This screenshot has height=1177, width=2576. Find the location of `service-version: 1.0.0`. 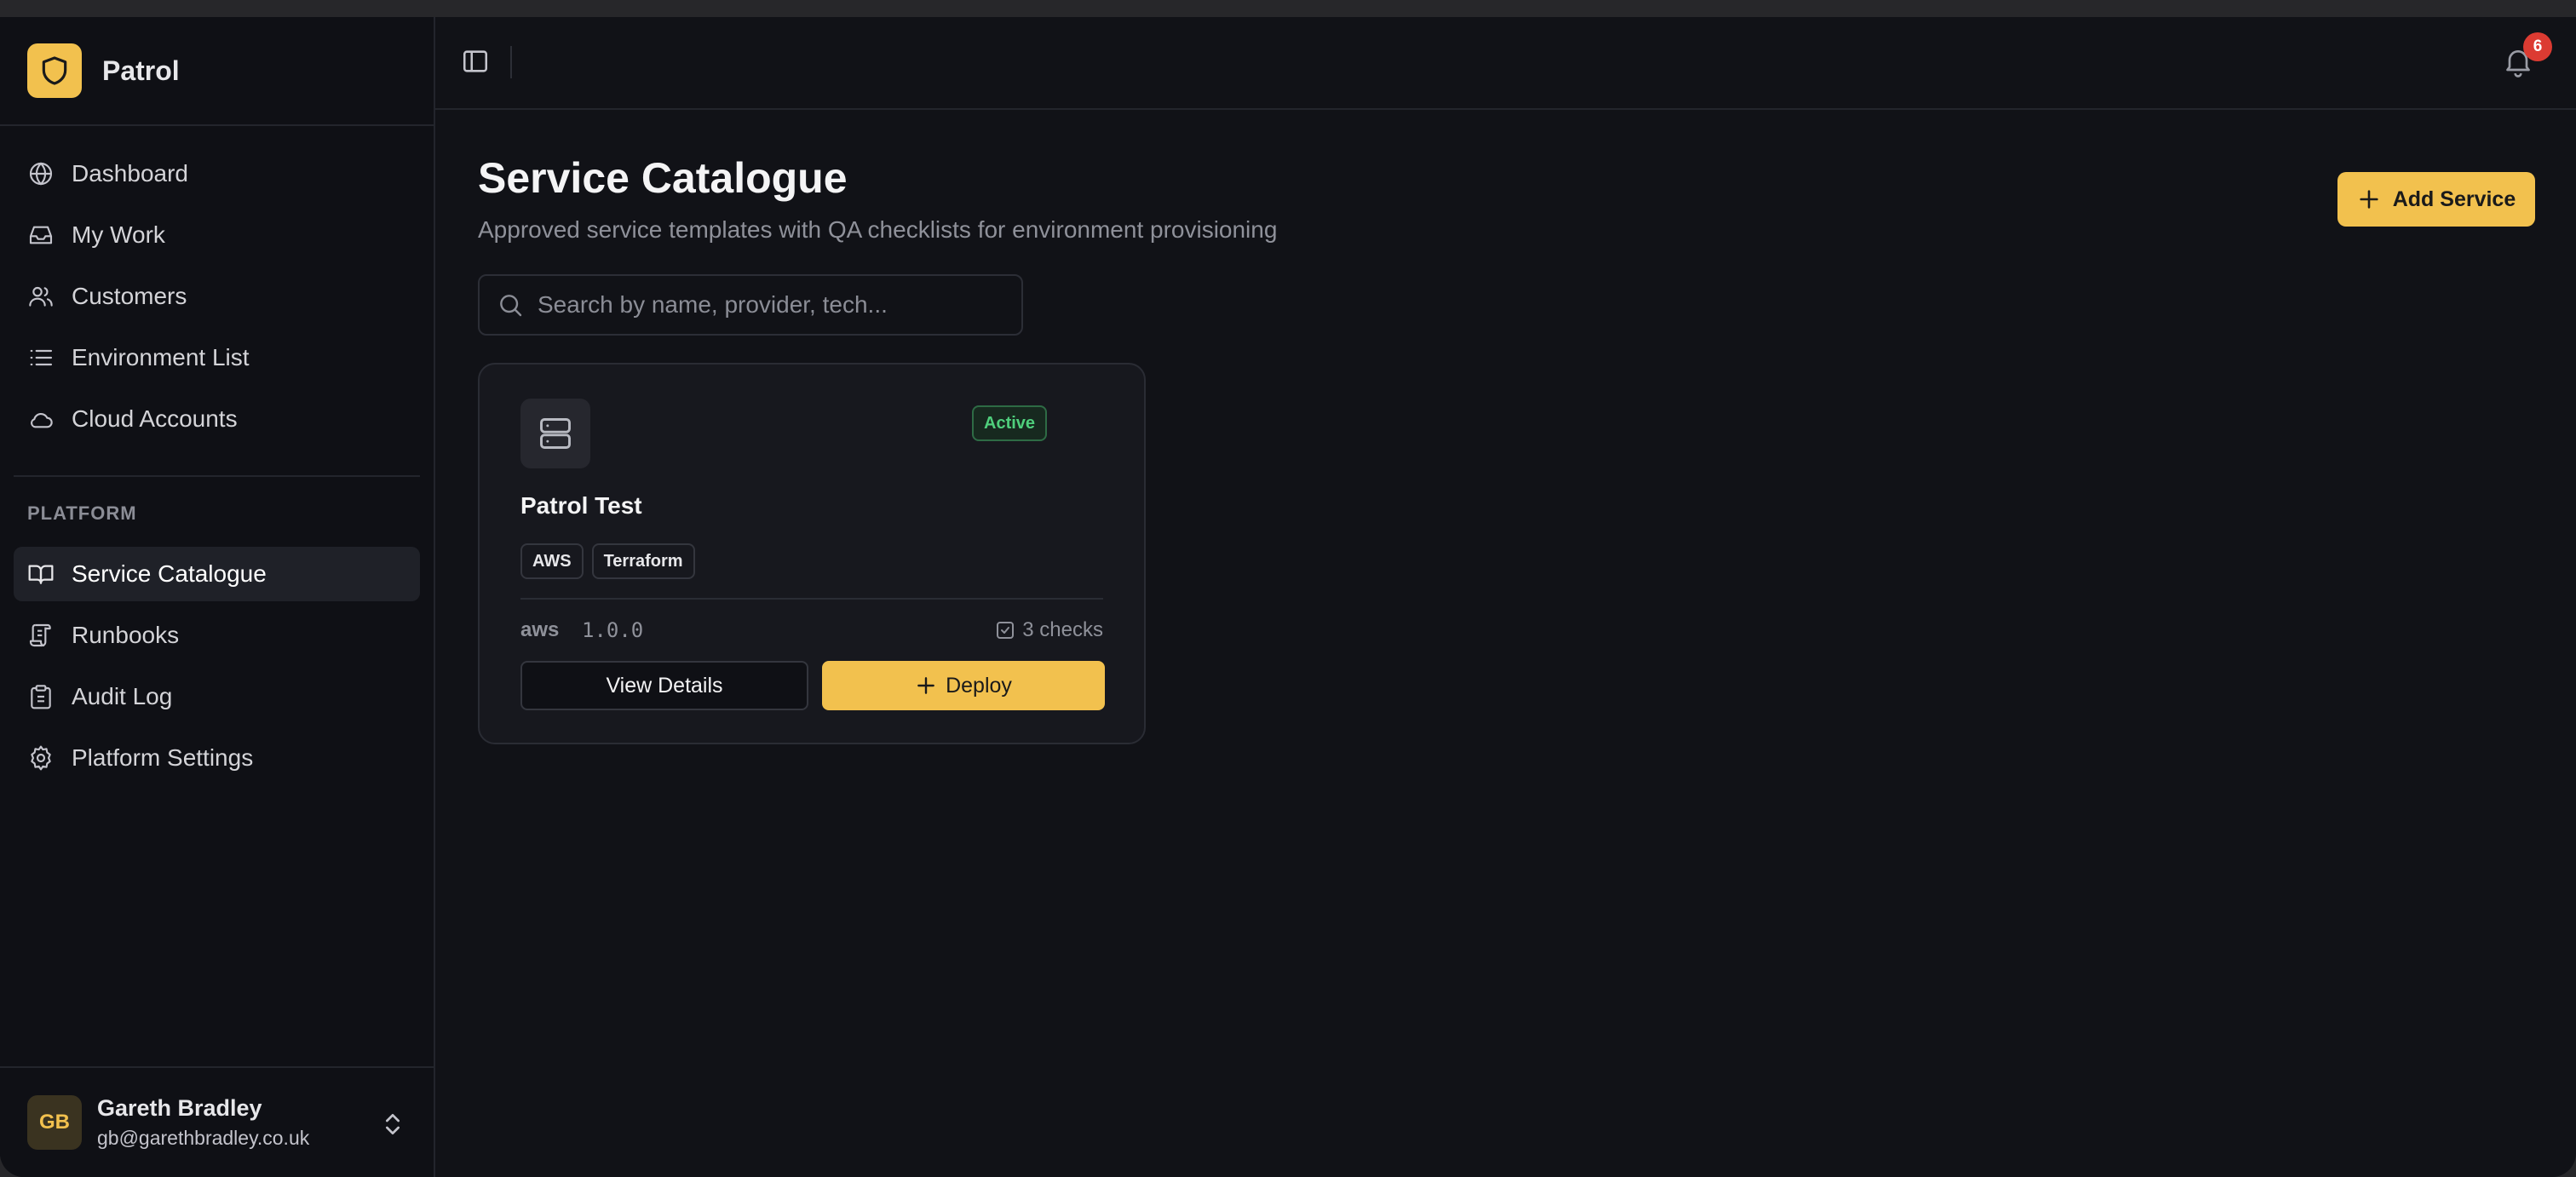

service-version: 1.0.0 is located at coordinates (613, 630).